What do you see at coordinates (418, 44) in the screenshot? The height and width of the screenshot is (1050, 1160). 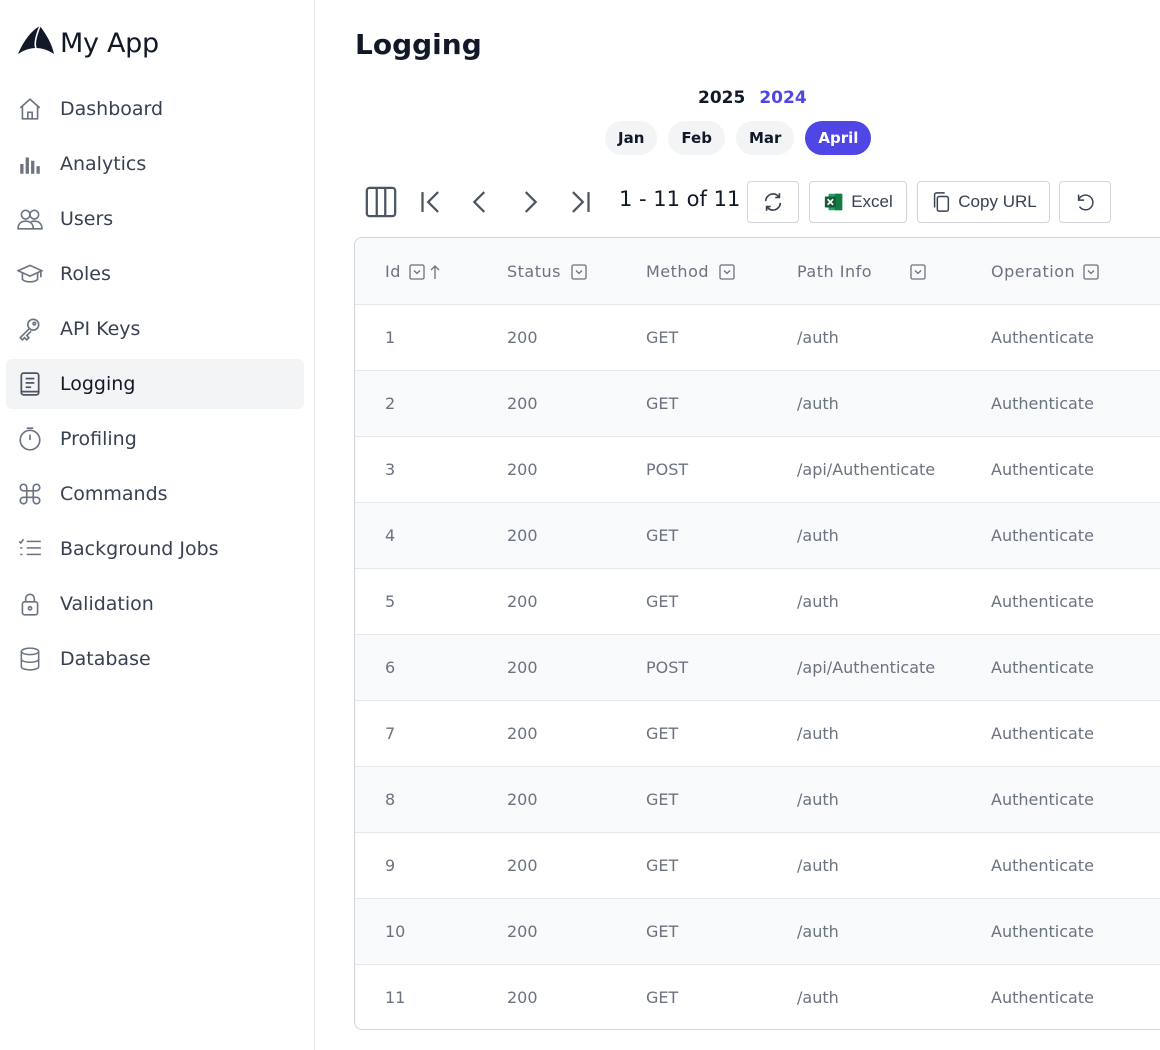 I see `page-title: Logging` at bounding box center [418, 44].